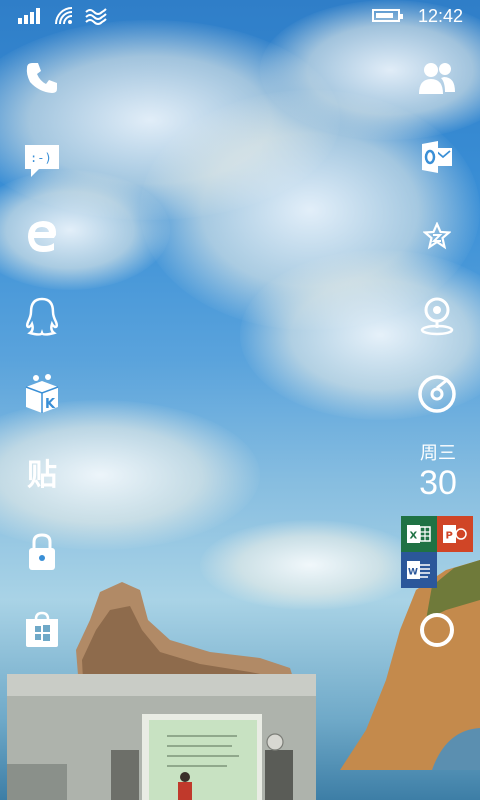  I want to click on tieba-tile: 贴, so click(42, 472).